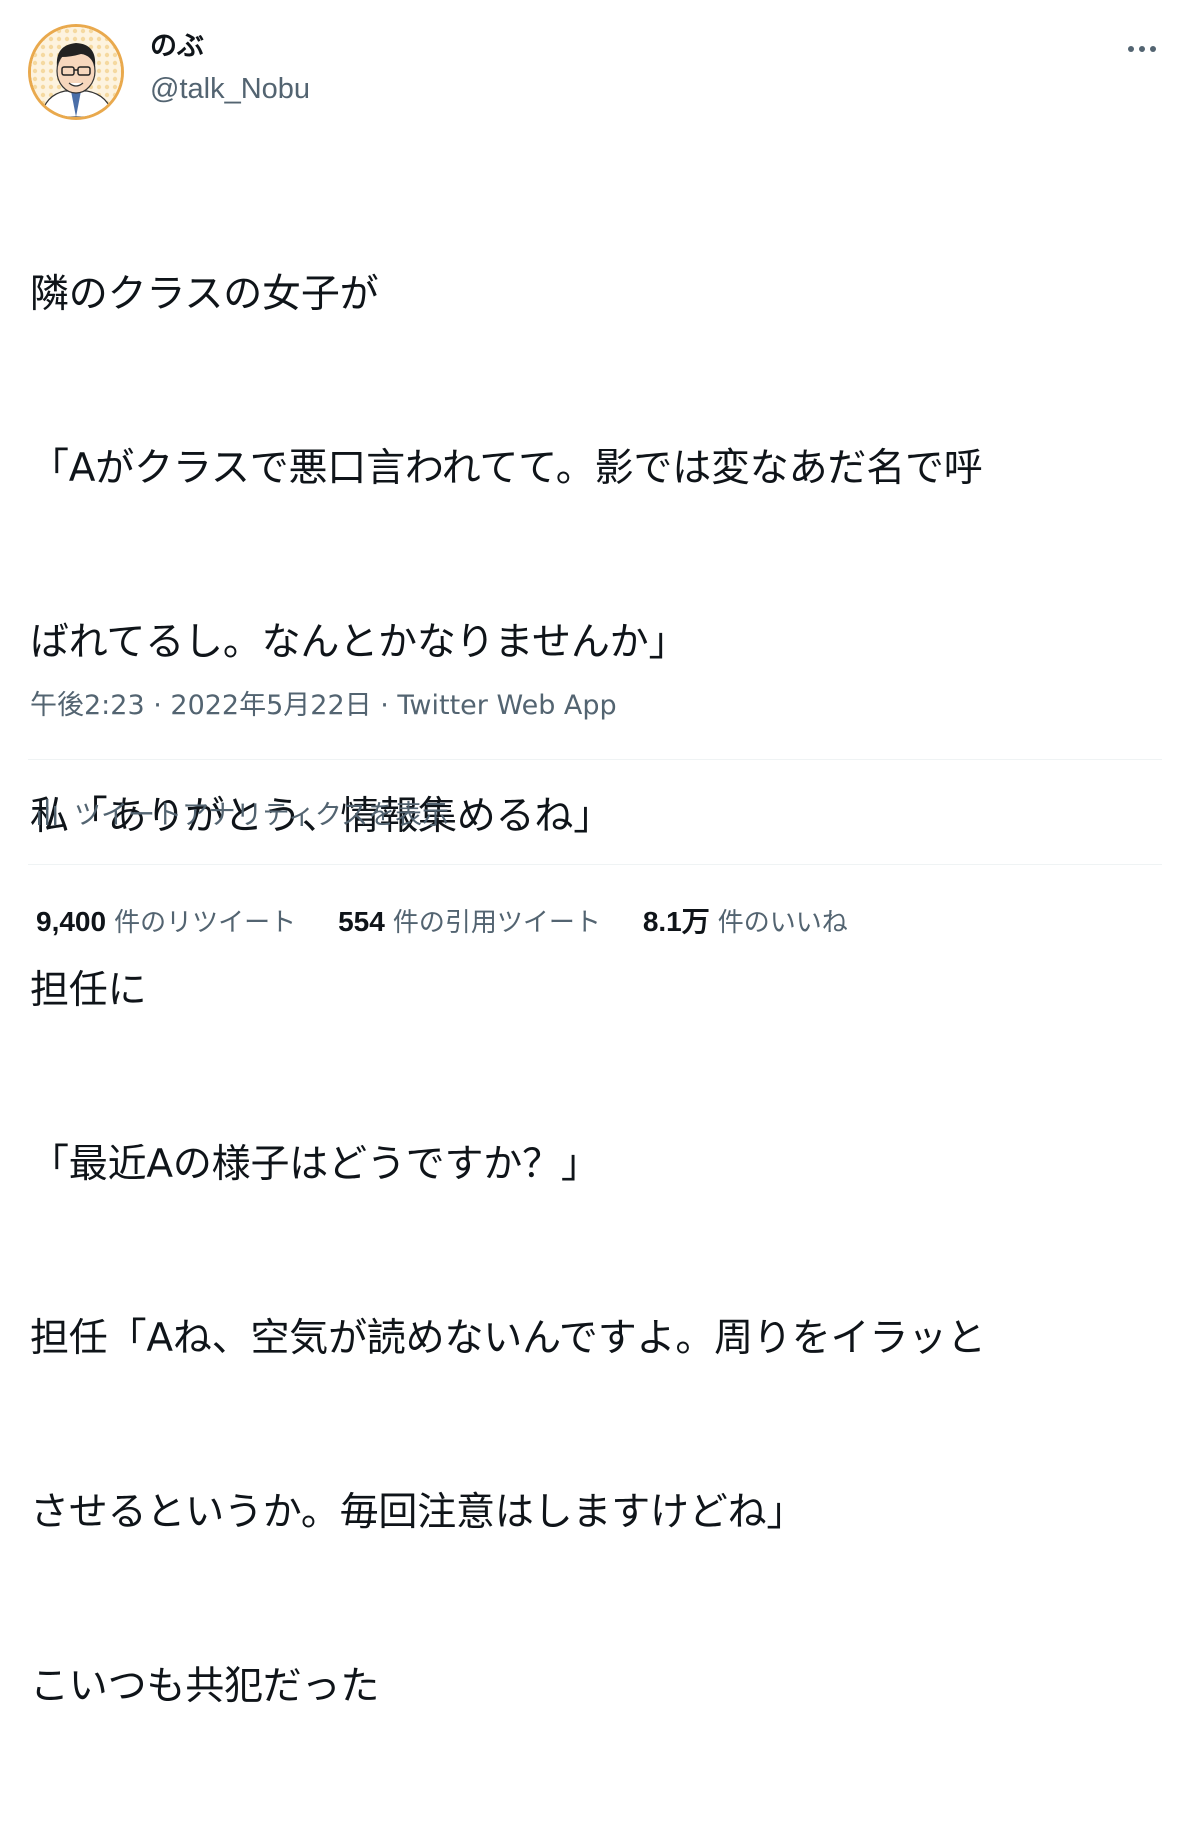 This screenshot has height=1832, width=1184. I want to click on stat-label: 件の引用ツイート, so click(496, 922).